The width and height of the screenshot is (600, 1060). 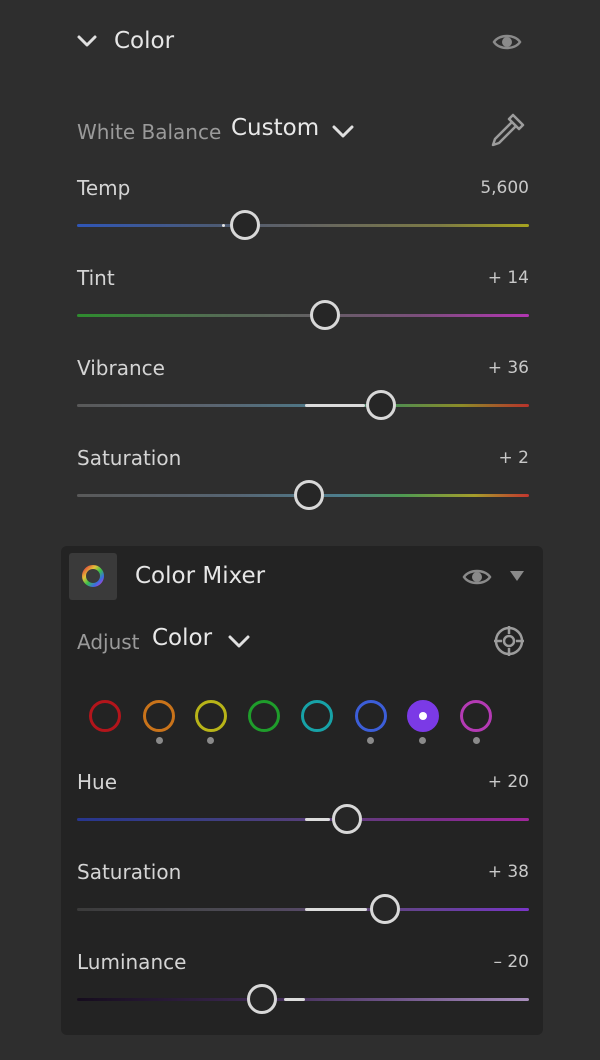 What do you see at coordinates (129, 872) in the screenshot?
I see `mixer-saturation-label: Saturation` at bounding box center [129, 872].